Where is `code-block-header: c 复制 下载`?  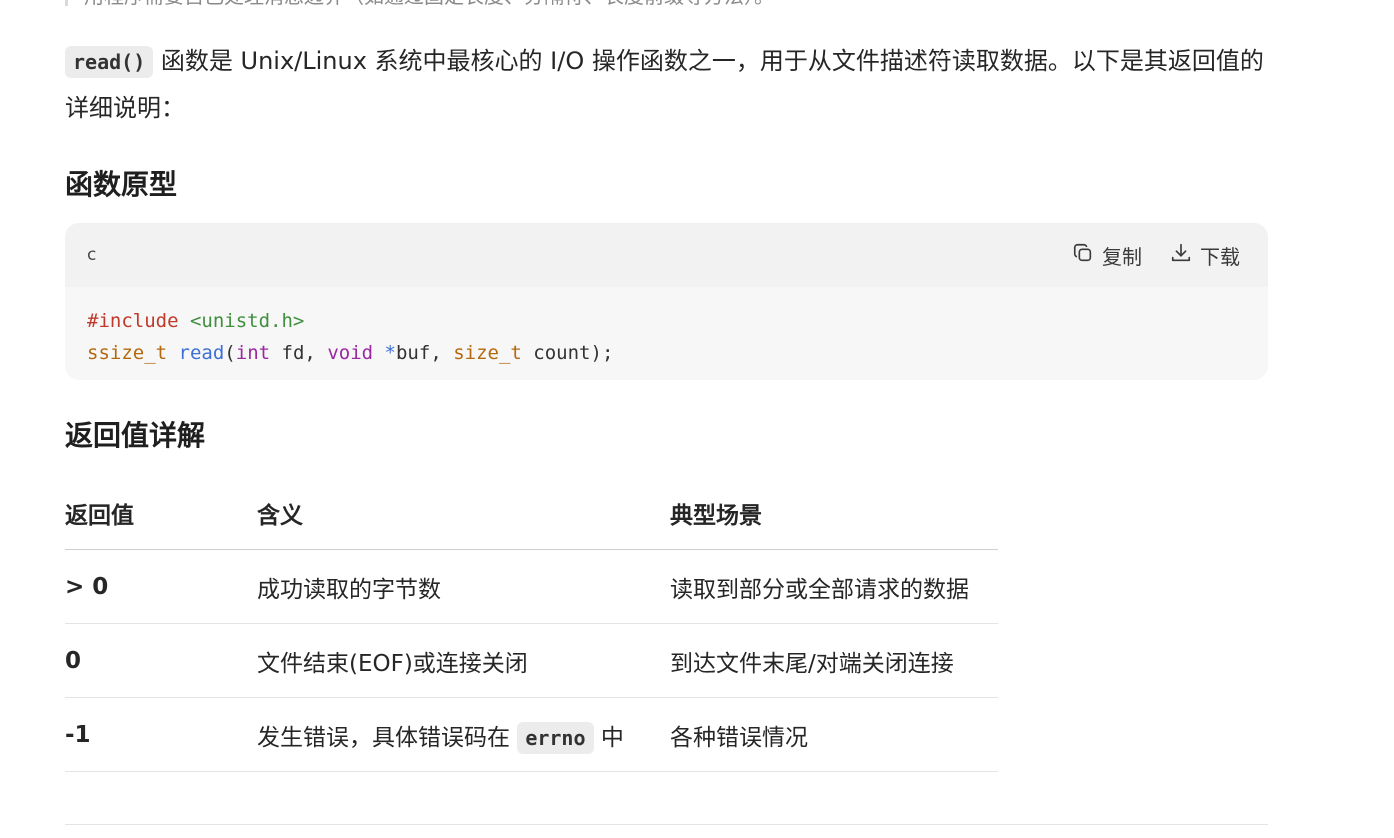
code-block-header: c 复制 下载 is located at coordinates (666, 255).